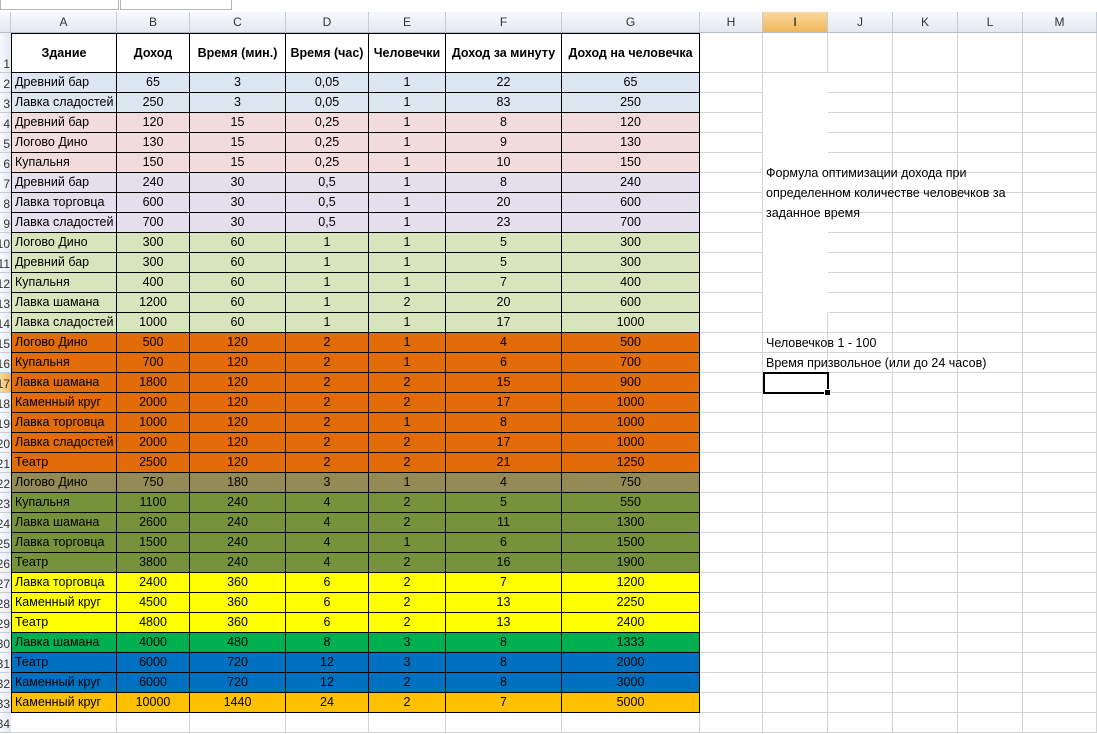  I want to click on row-header-33: 33, so click(5, 703).